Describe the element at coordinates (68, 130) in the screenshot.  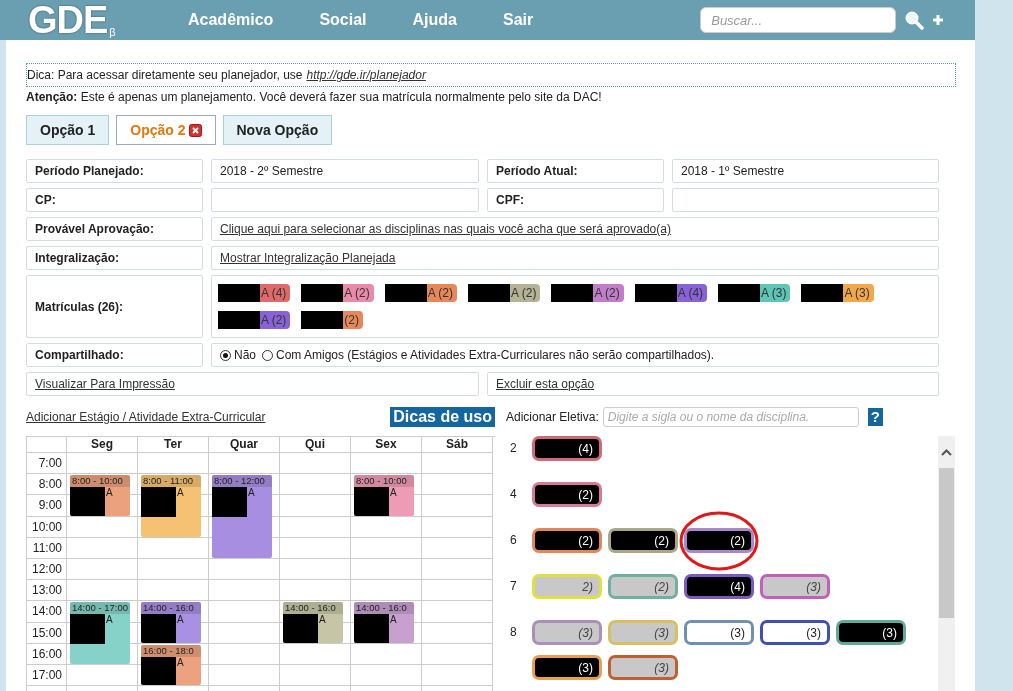
I see `option-tab: Opção 1` at that location.